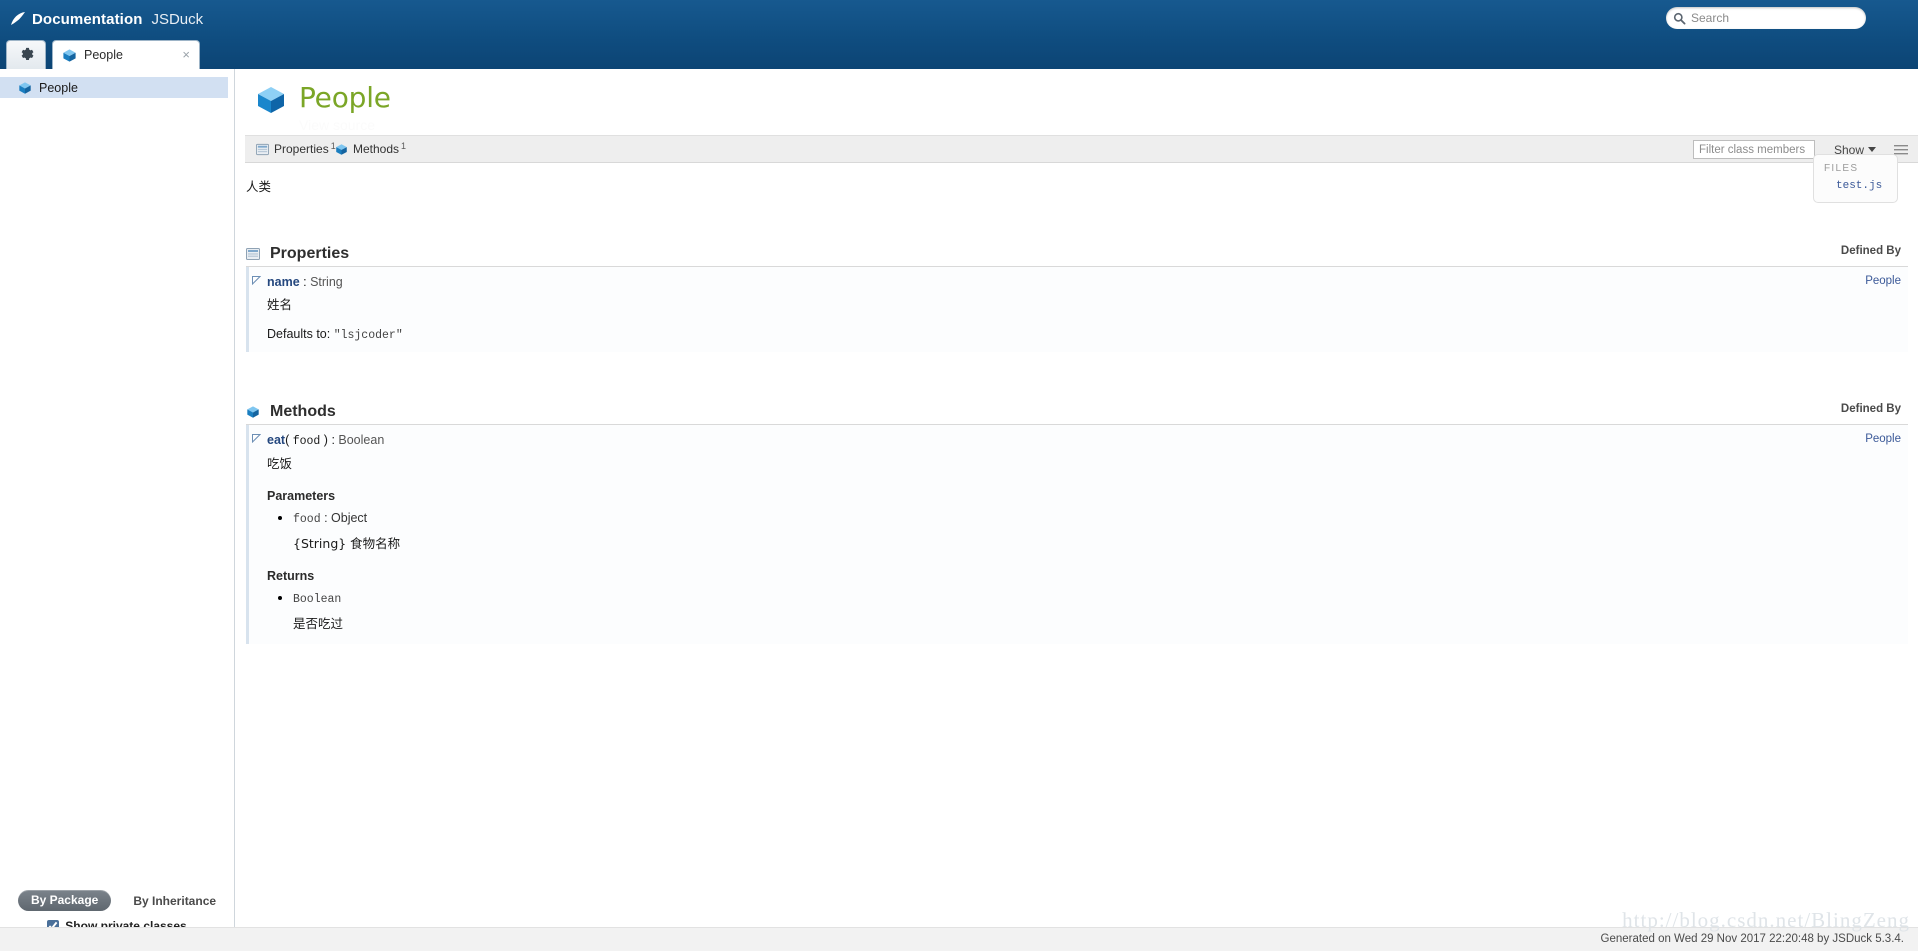 The height and width of the screenshot is (951, 1918). Describe the element at coordinates (64, 900) in the screenshot. I see `by-package-button: By Package` at that location.